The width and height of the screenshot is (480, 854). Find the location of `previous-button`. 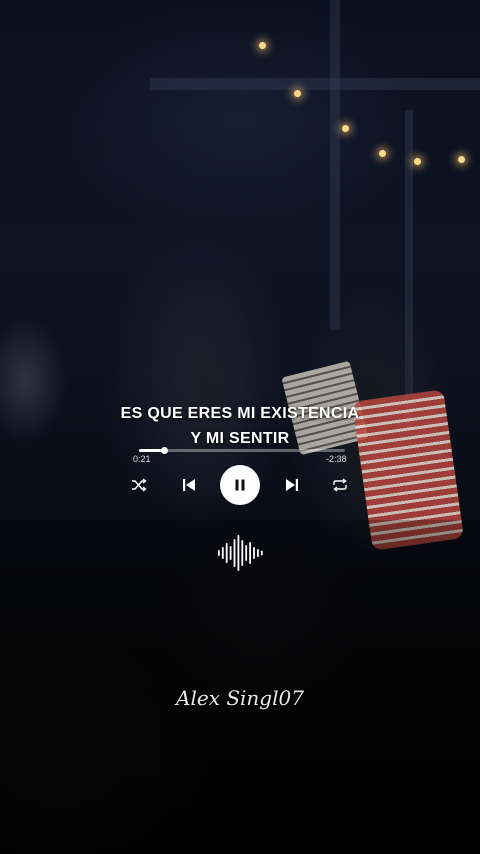

previous-button is located at coordinates (189, 485).